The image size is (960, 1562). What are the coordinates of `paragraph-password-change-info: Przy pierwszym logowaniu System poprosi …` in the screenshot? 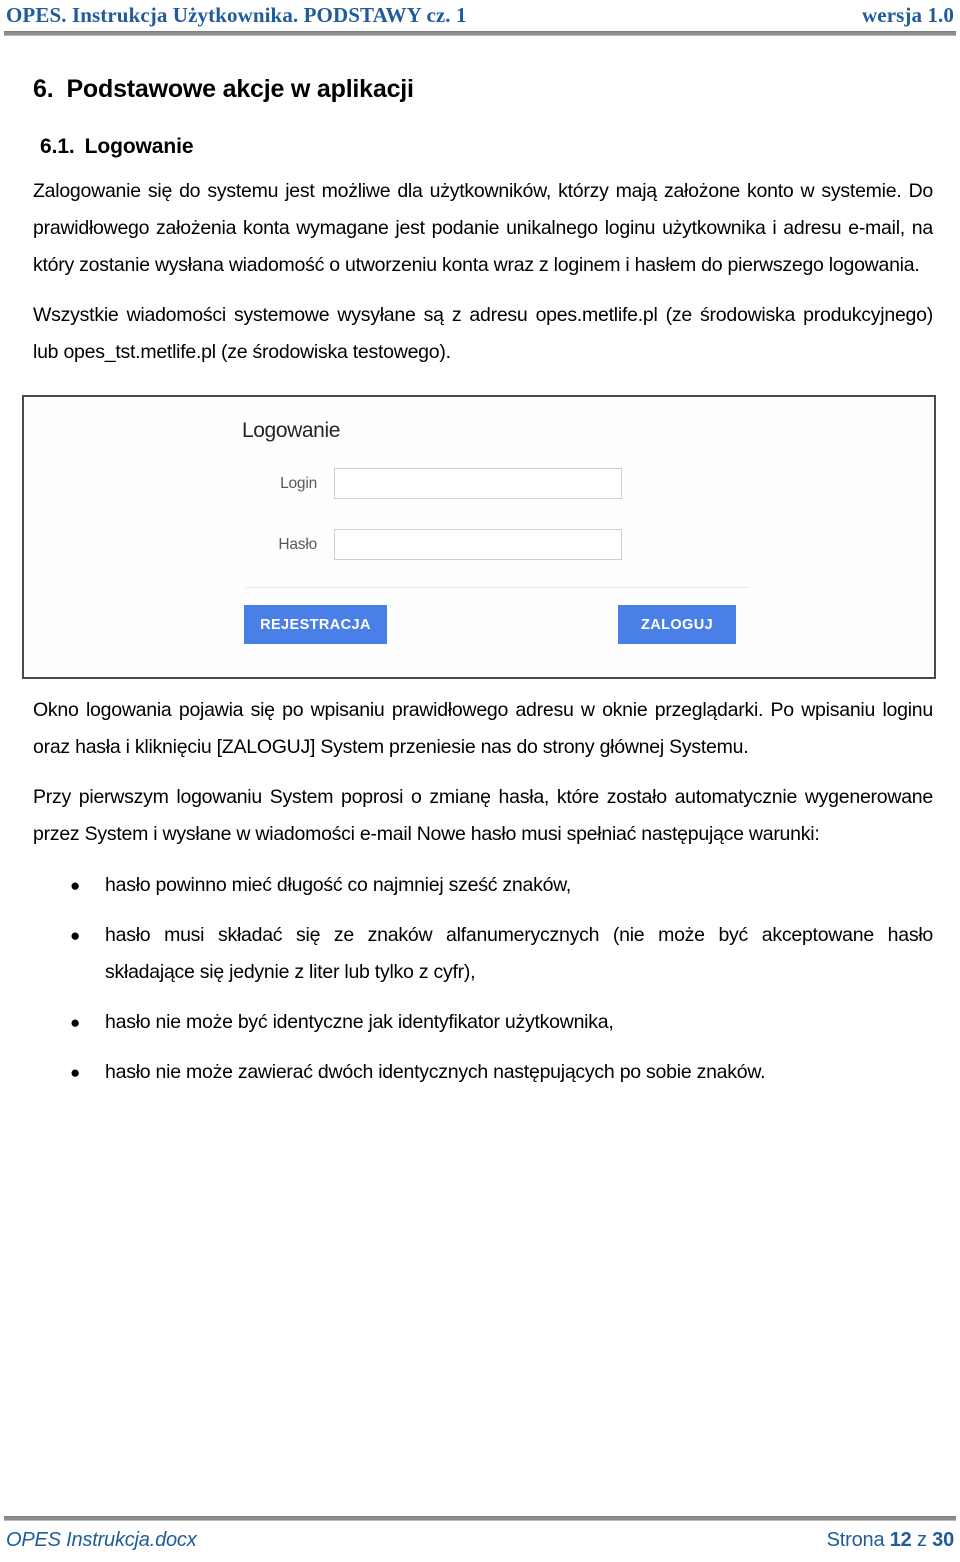 It's located at (483, 815).